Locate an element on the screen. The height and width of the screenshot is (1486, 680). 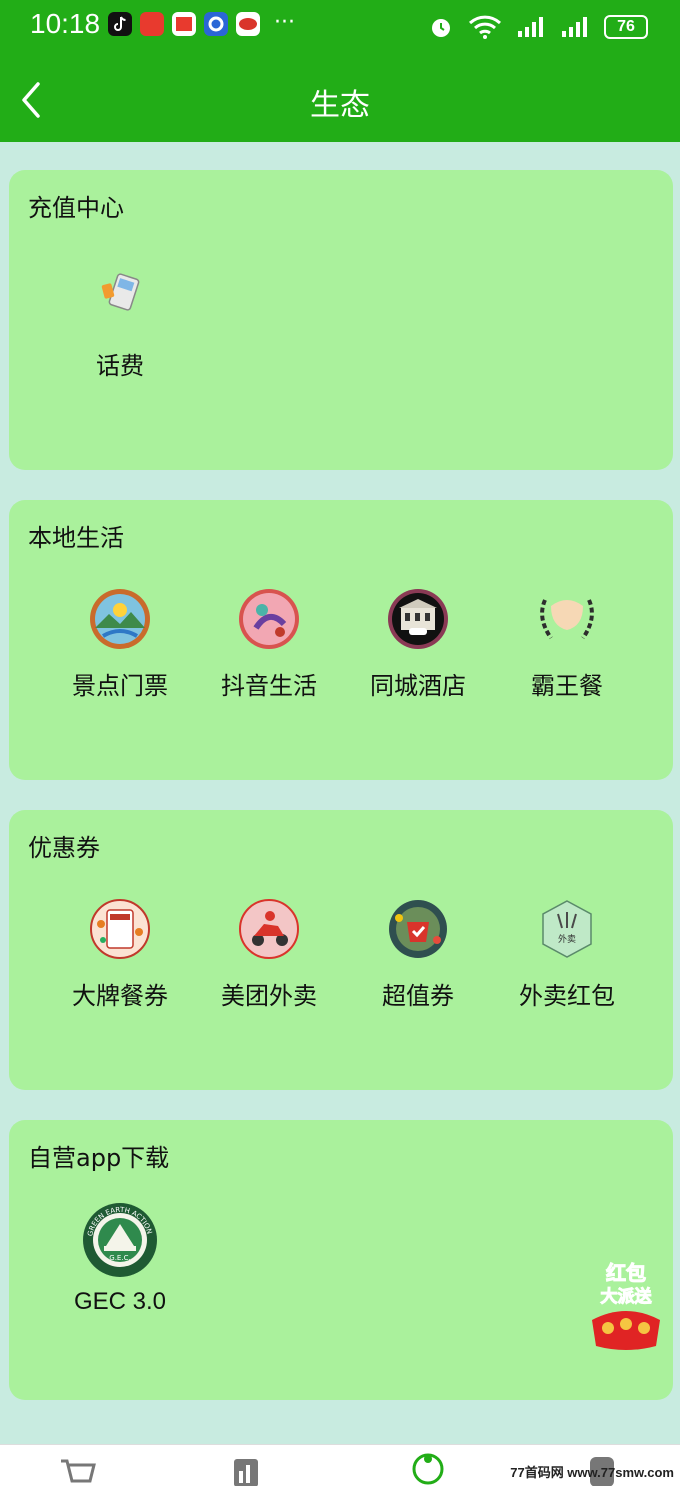
page-title: 生态 is located at coordinates (340, 105).